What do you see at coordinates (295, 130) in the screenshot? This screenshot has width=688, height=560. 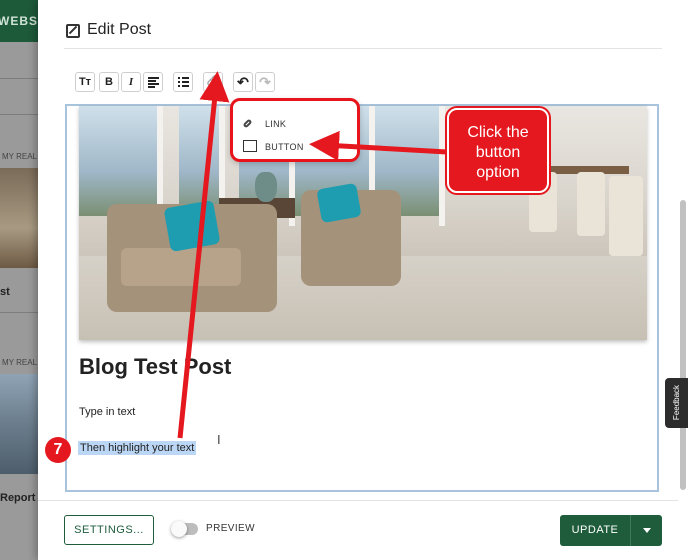 I see `link-dropdown-menu: LINK BUTTON` at bounding box center [295, 130].